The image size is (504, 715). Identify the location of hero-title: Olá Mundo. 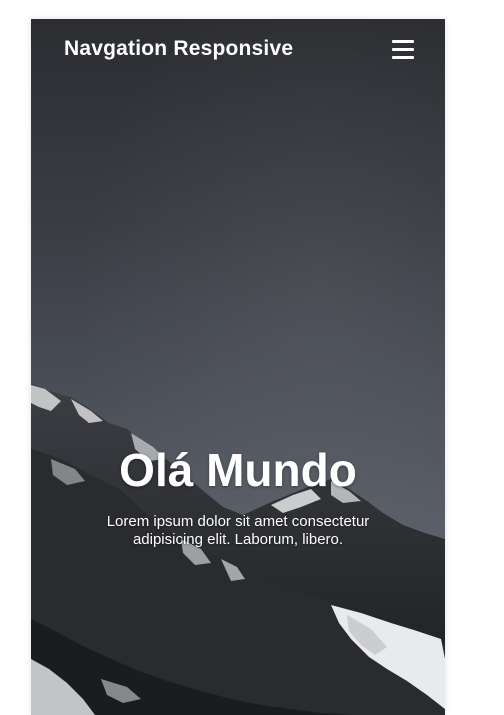
(238, 470).